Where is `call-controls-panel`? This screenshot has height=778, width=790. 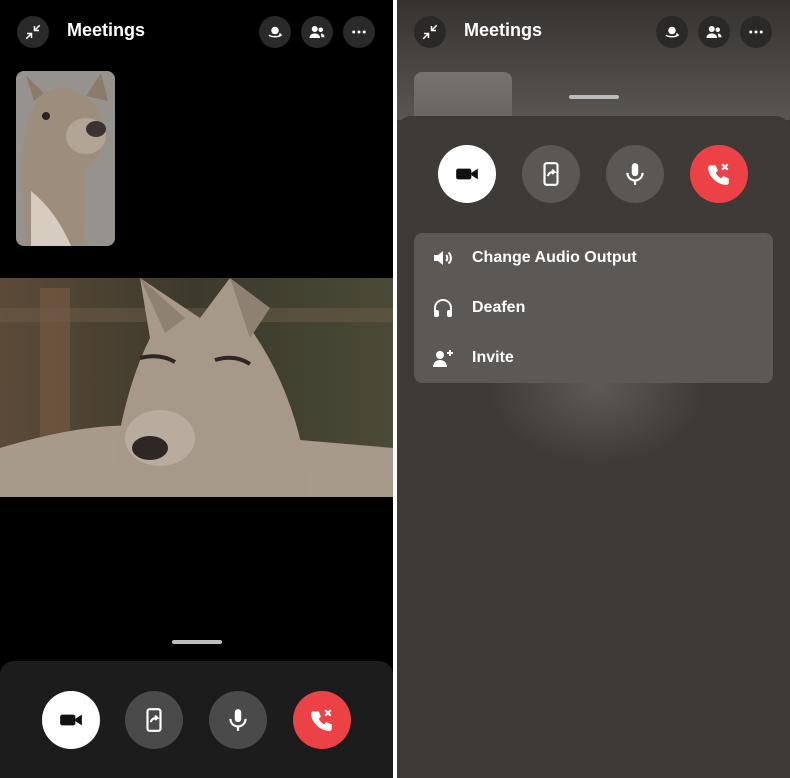
call-controls-panel is located at coordinates (196, 719).